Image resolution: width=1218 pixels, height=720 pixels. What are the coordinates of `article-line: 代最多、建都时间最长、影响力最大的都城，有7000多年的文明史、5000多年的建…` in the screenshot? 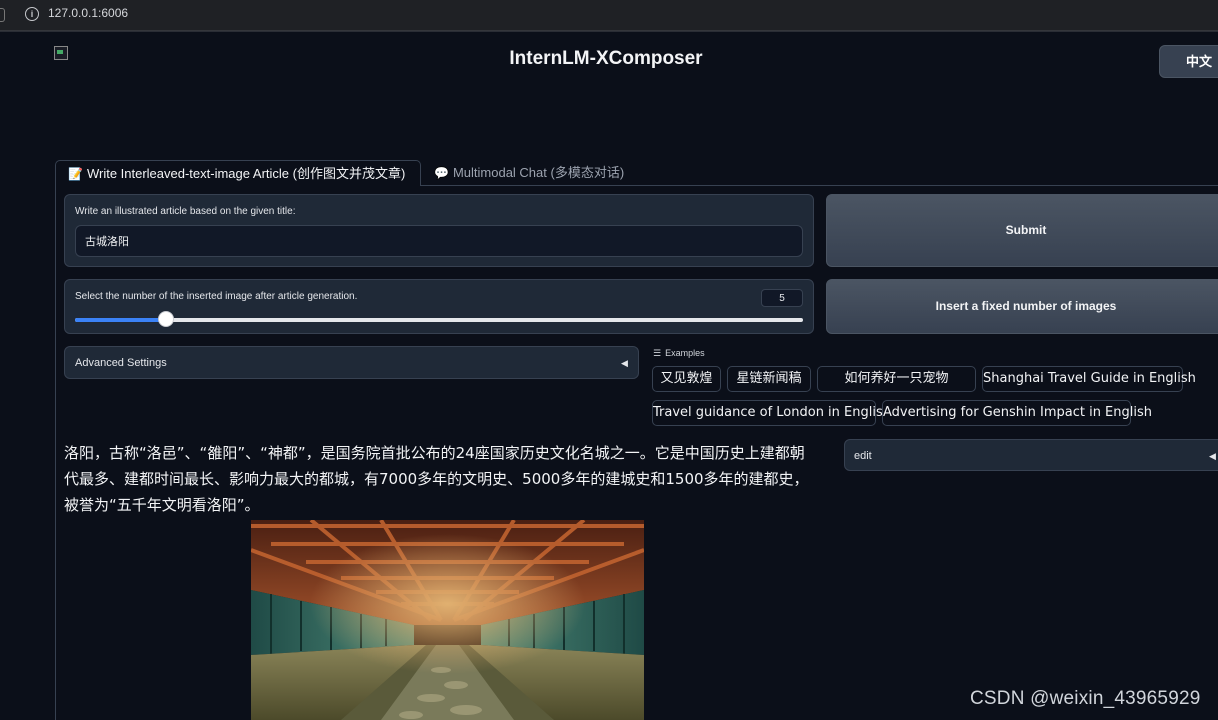 It's located at (436, 479).